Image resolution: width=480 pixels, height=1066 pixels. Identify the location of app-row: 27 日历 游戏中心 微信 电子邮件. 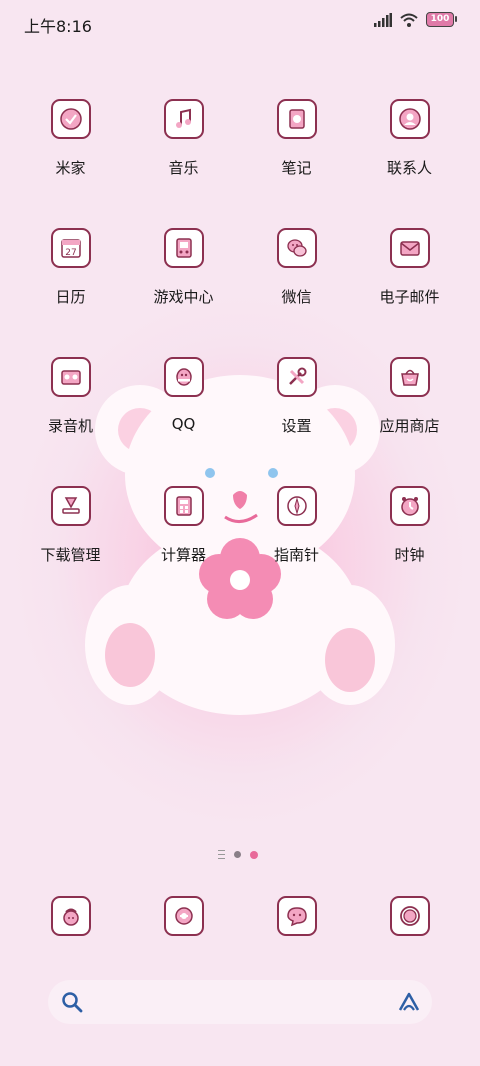
(240, 289).